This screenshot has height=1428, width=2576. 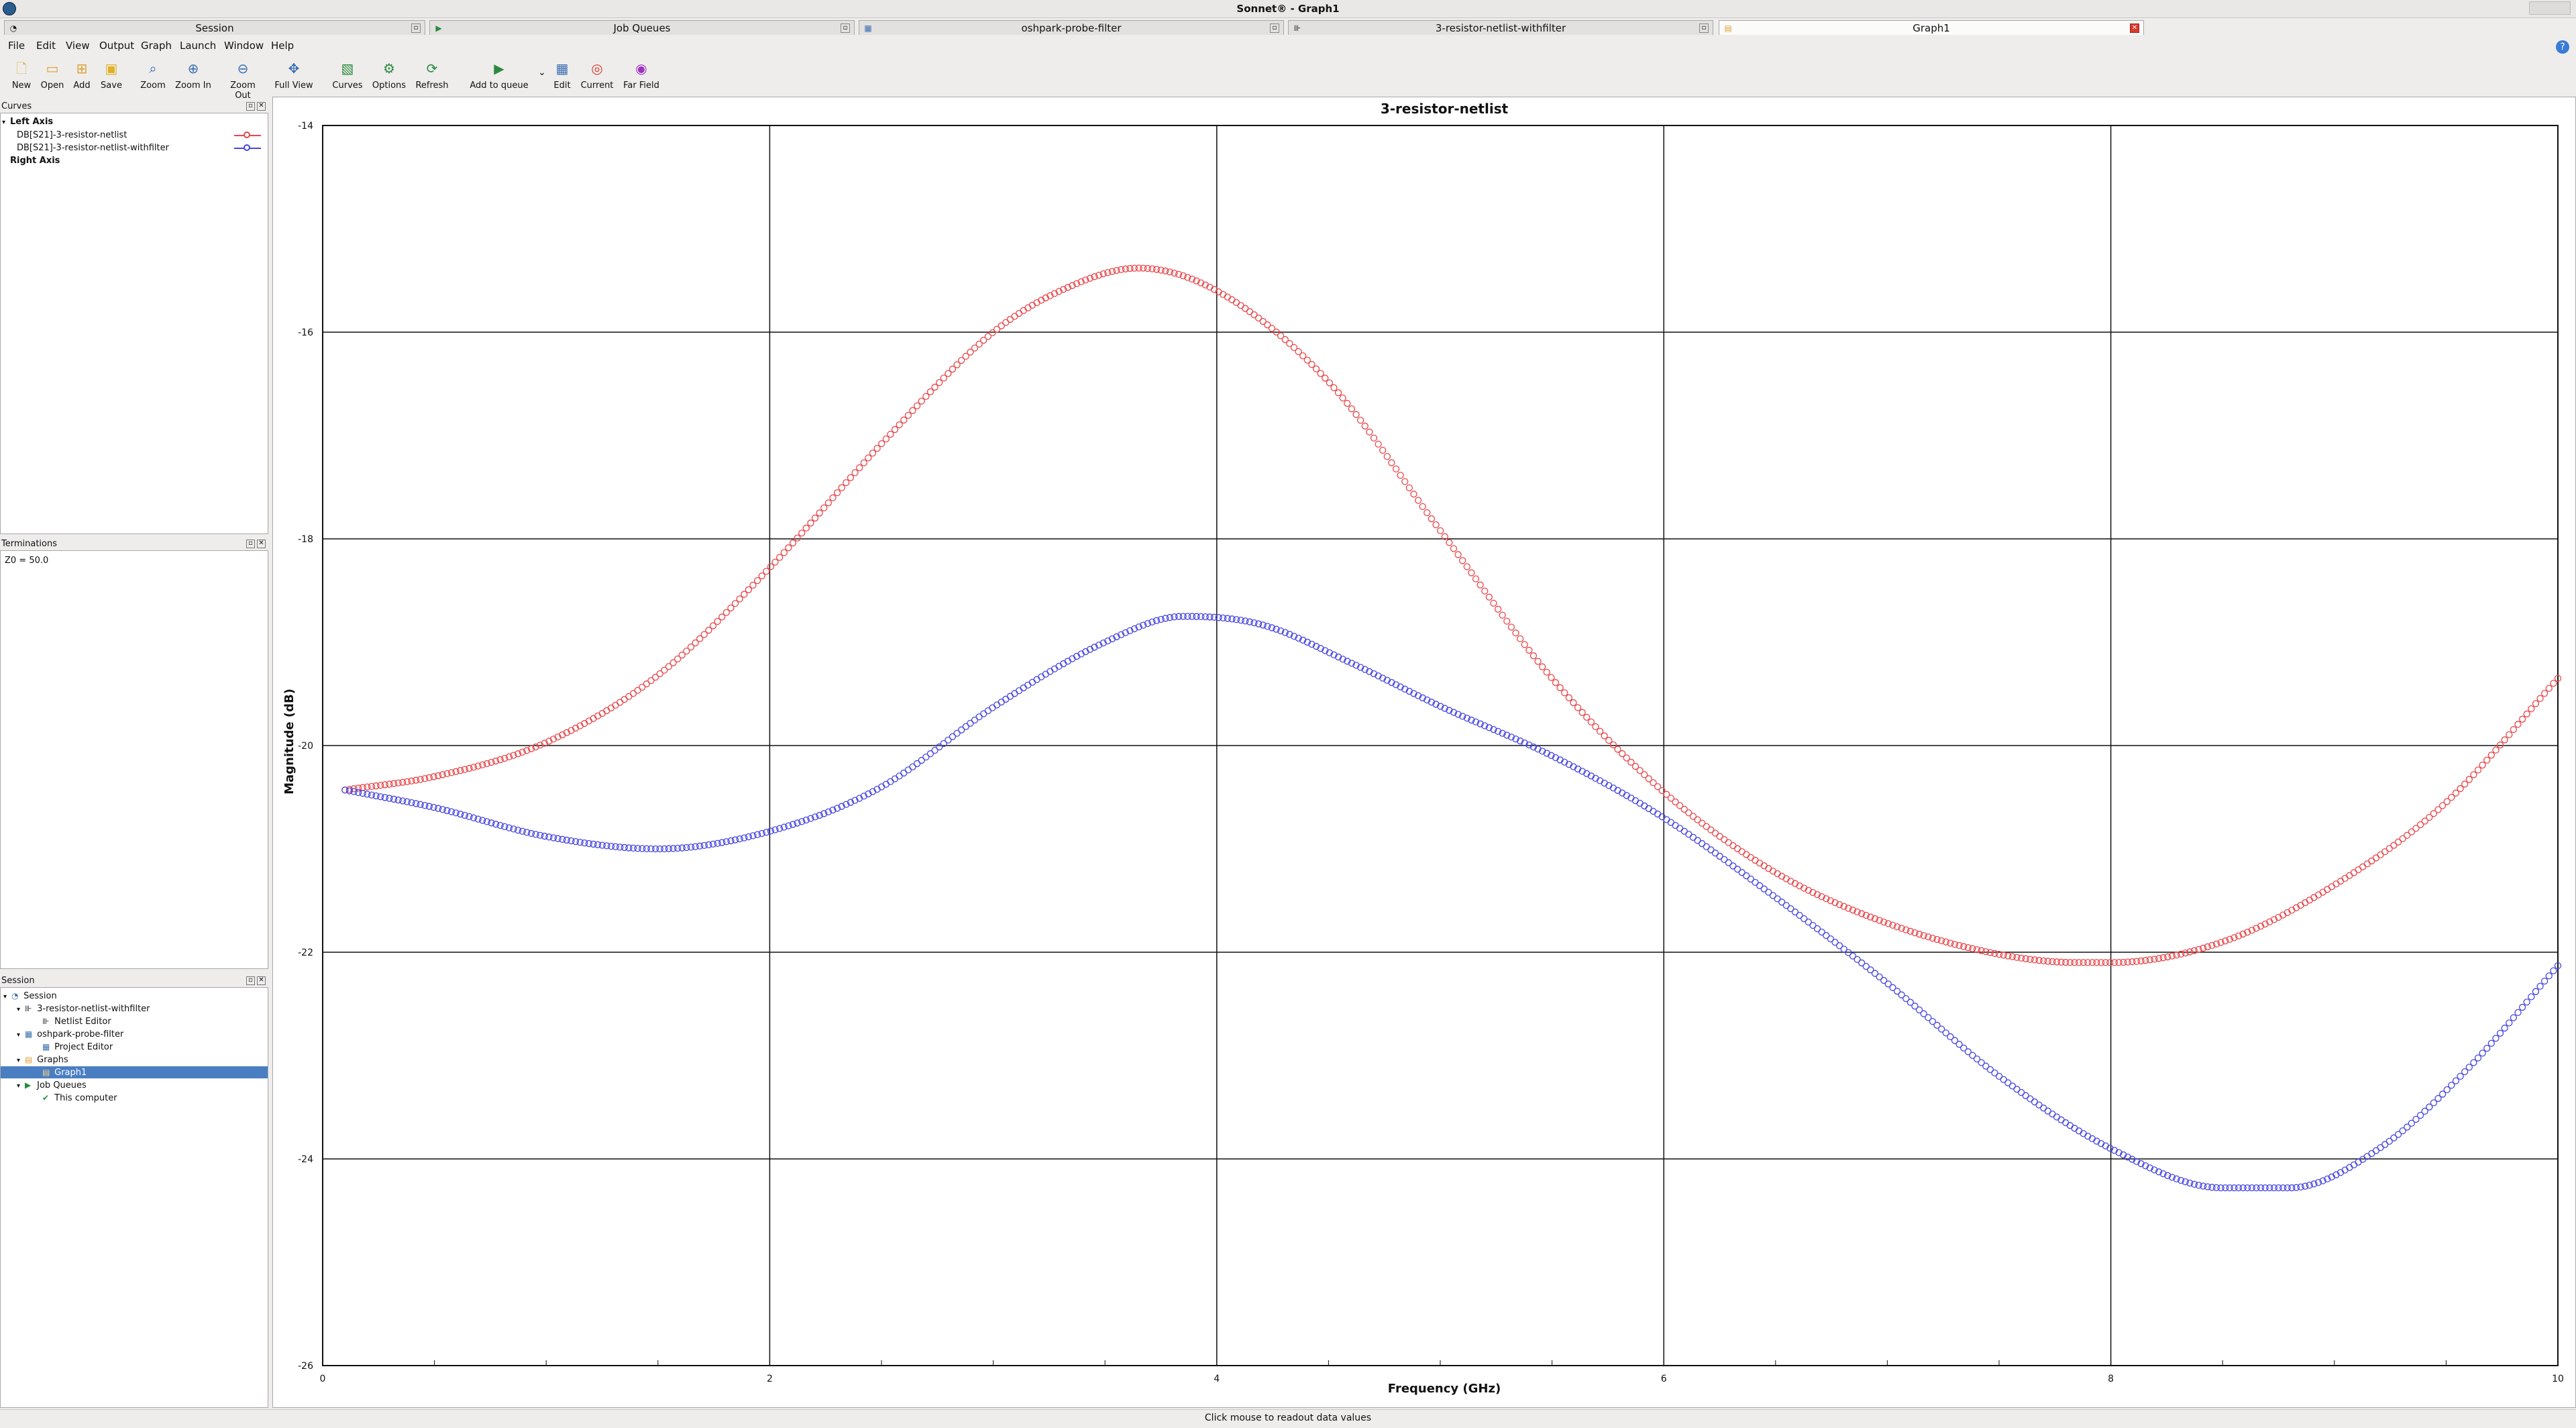 I want to click on full-view-button: ✥ Full View, so click(x=294, y=75).